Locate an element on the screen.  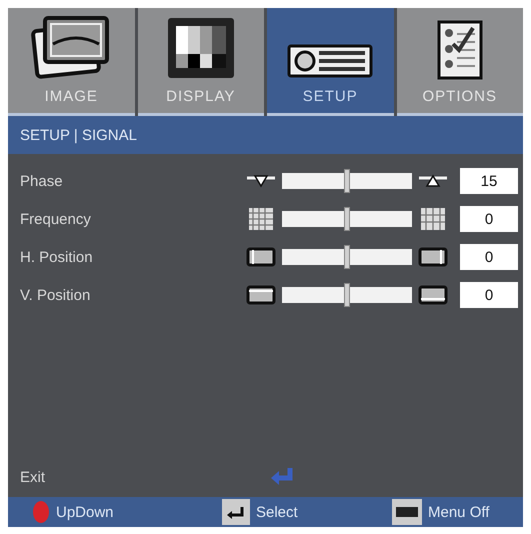
projector-icon is located at coordinates (330, 62).